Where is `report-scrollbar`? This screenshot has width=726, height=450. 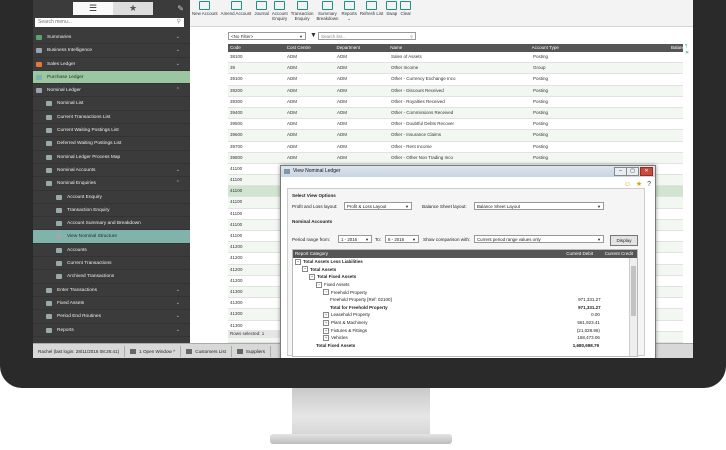
report-scrollbar is located at coordinates (633, 307).